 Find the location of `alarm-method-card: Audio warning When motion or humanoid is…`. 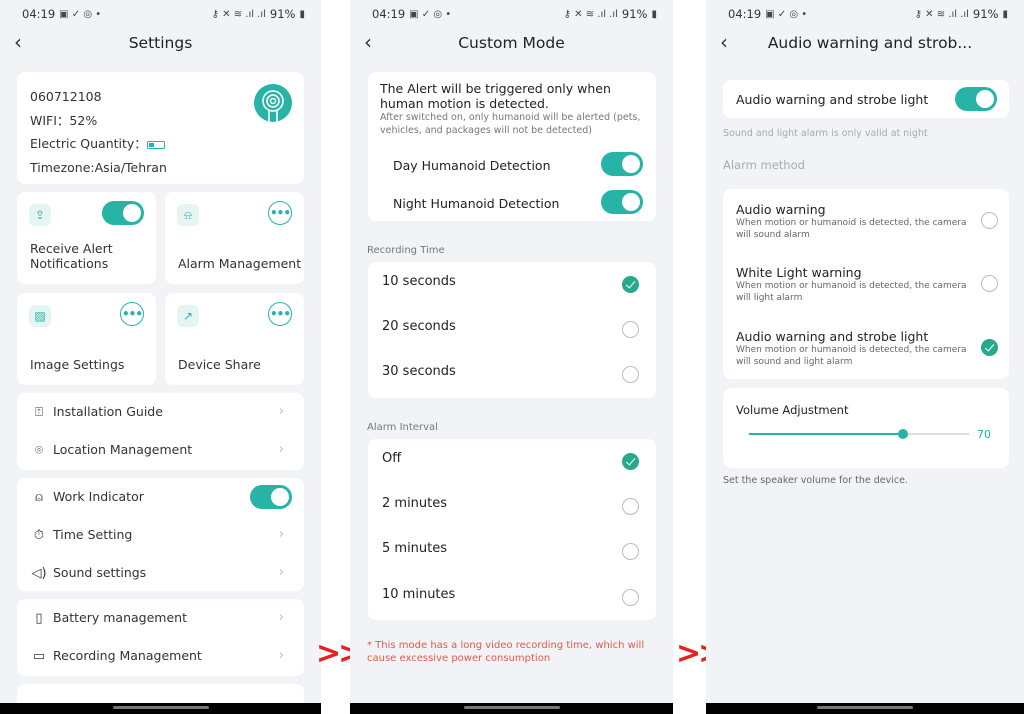

alarm-method-card: Audio warning When motion or humanoid is… is located at coordinates (866, 284).